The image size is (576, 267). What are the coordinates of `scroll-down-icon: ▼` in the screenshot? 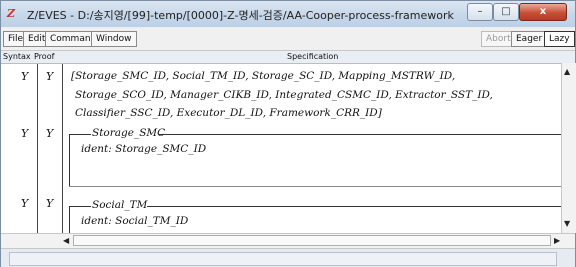 It's located at (567, 223).